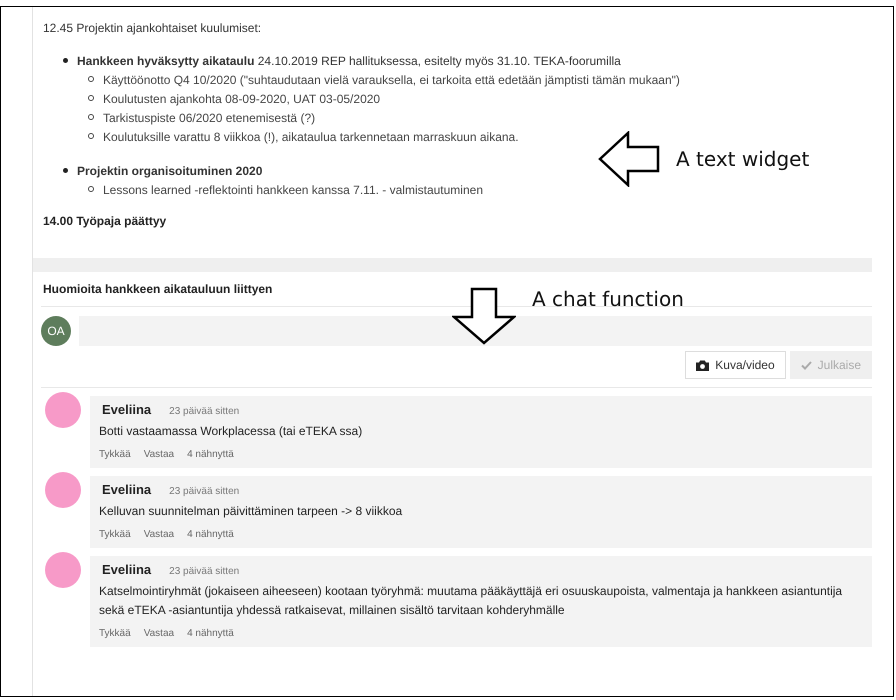  Describe the element at coordinates (391, 80) in the screenshot. I see `agenda-subitem: Käyttöönotto Q4 10/2020 ("suhtaudutaan vielä varauksella, ei tarkoita että edetään jämptisti tämän mukaan")` at that location.